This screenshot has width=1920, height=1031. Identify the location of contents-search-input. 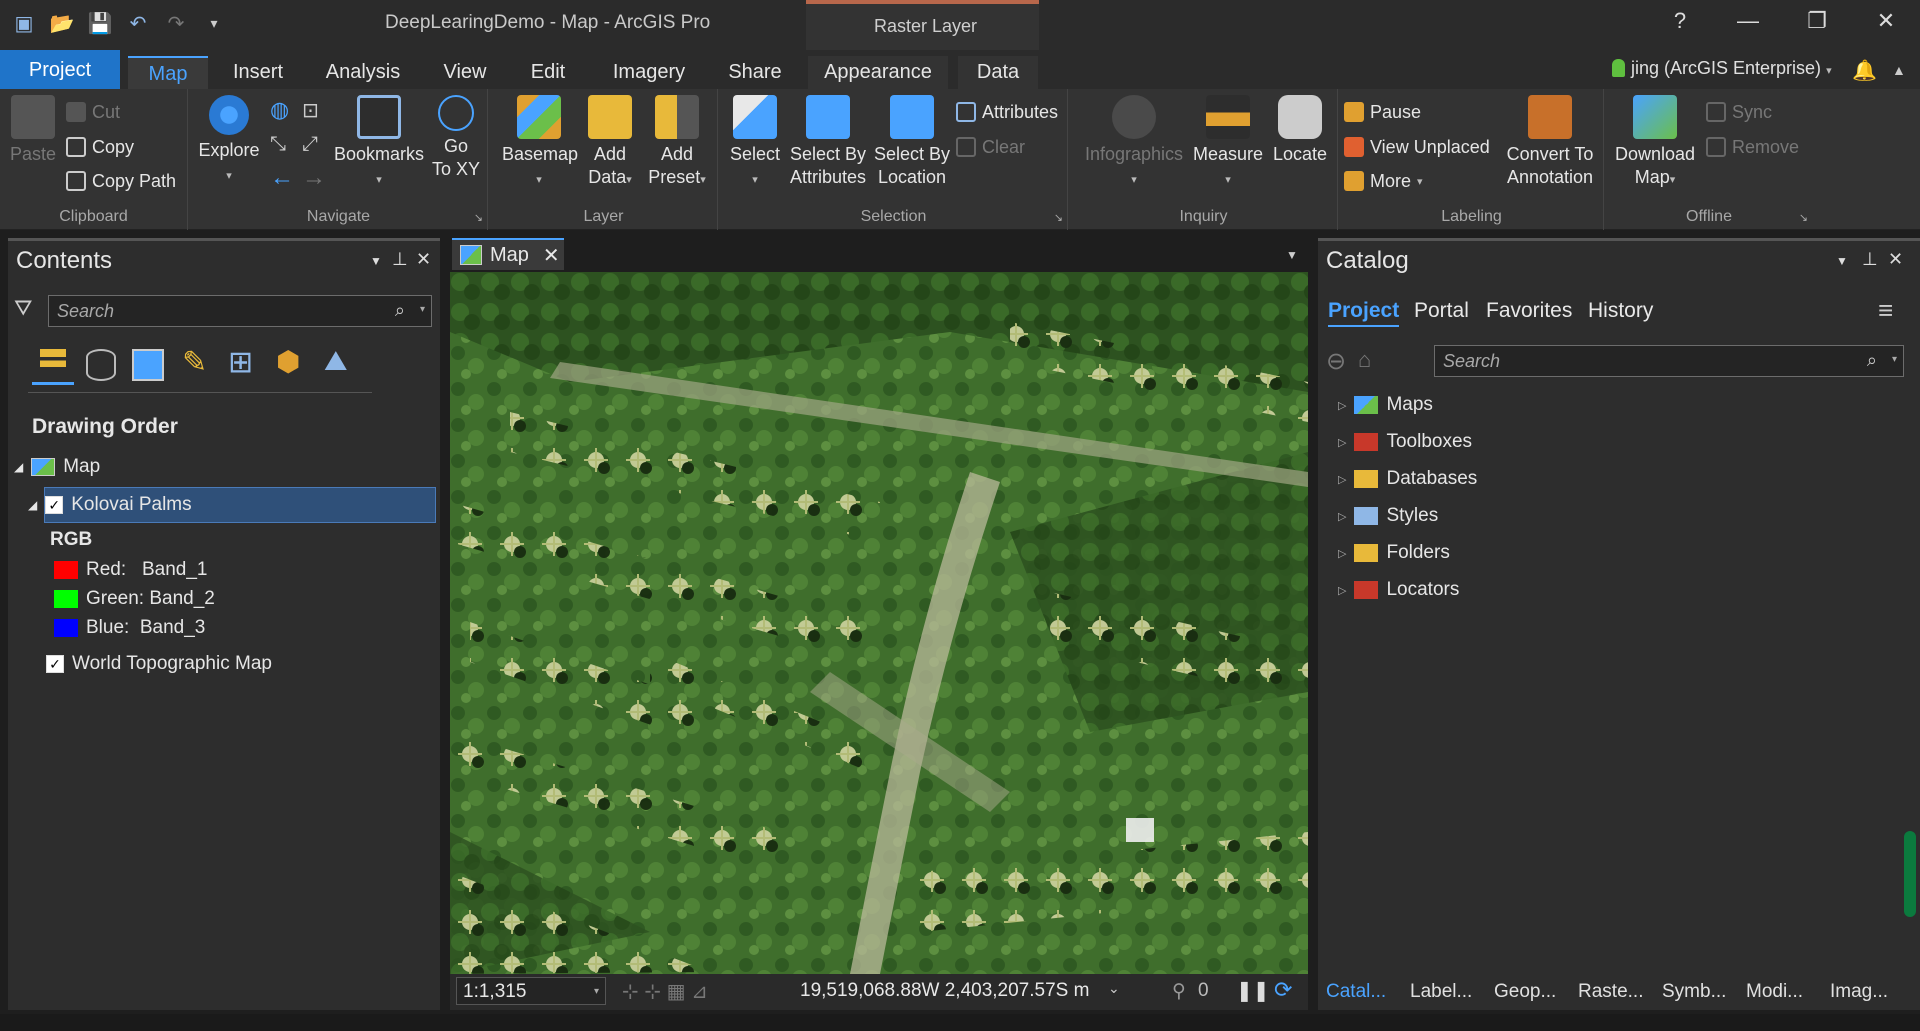
(240, 311).